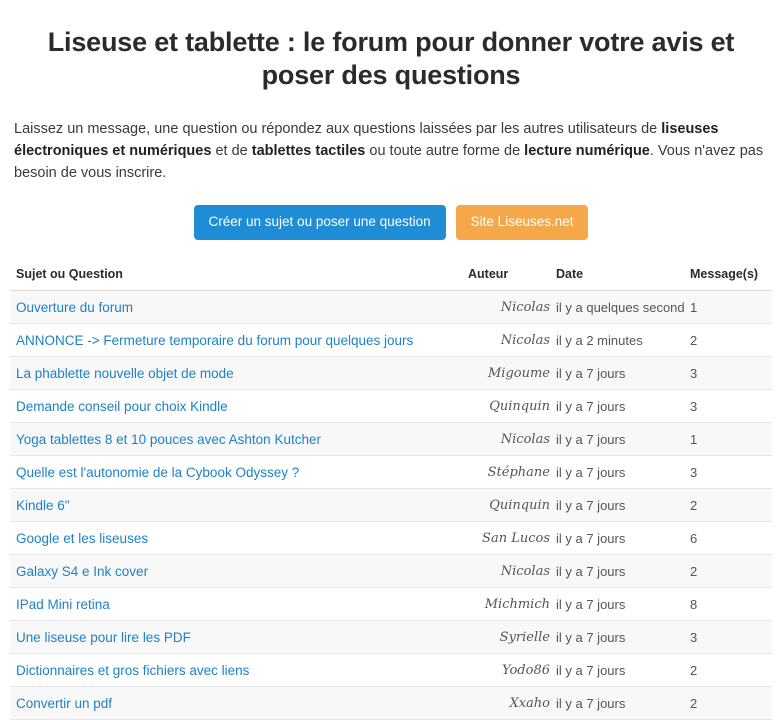 The image size is (782, 720). What do you see at coordinates (236, 538) in the screenshot?
I see `cell-subject: Google et les liseuses` at bounding box center [236, 538].